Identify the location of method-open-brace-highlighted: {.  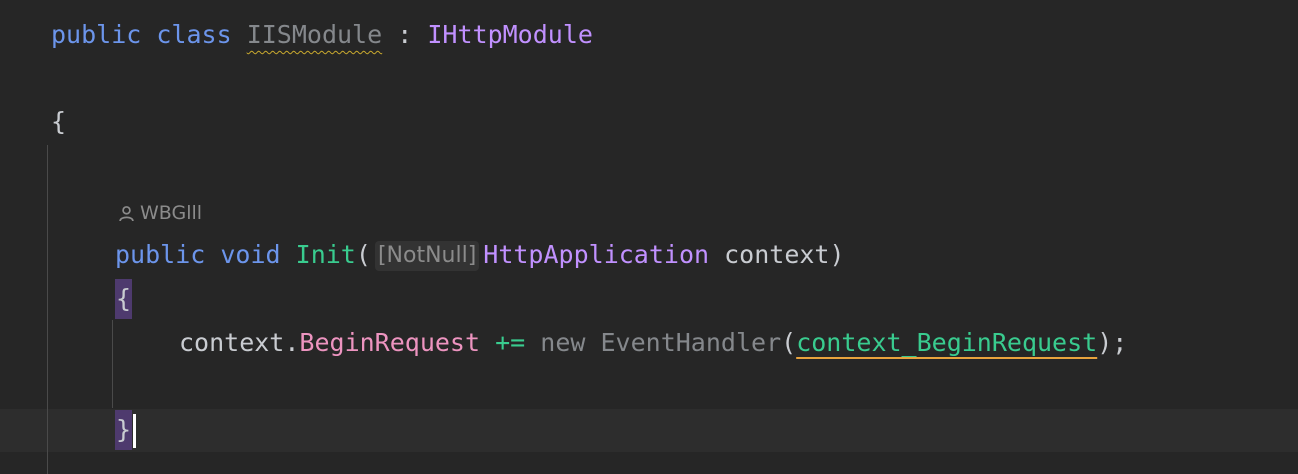
(124, 299).